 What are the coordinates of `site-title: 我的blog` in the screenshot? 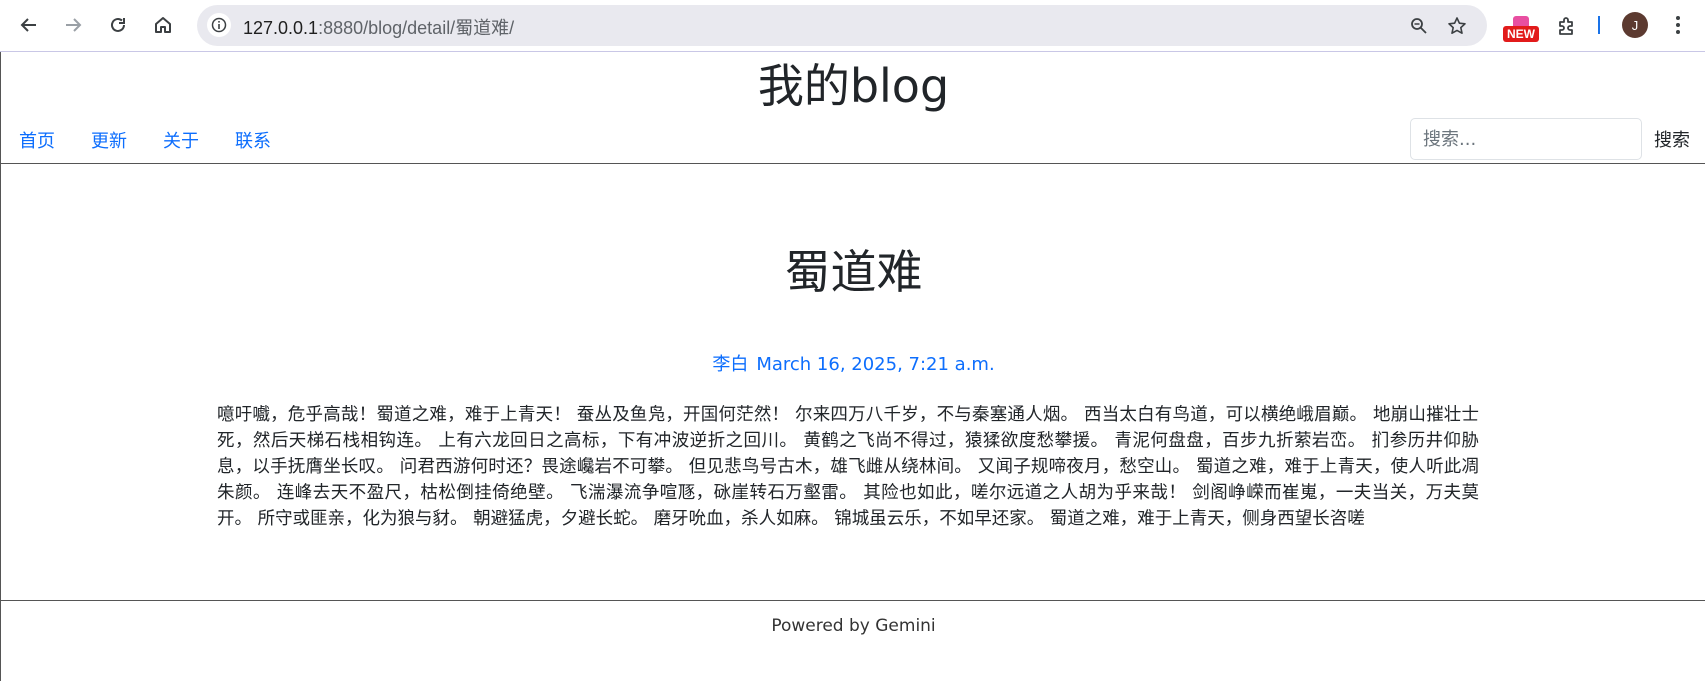 It's located at (853, 86).